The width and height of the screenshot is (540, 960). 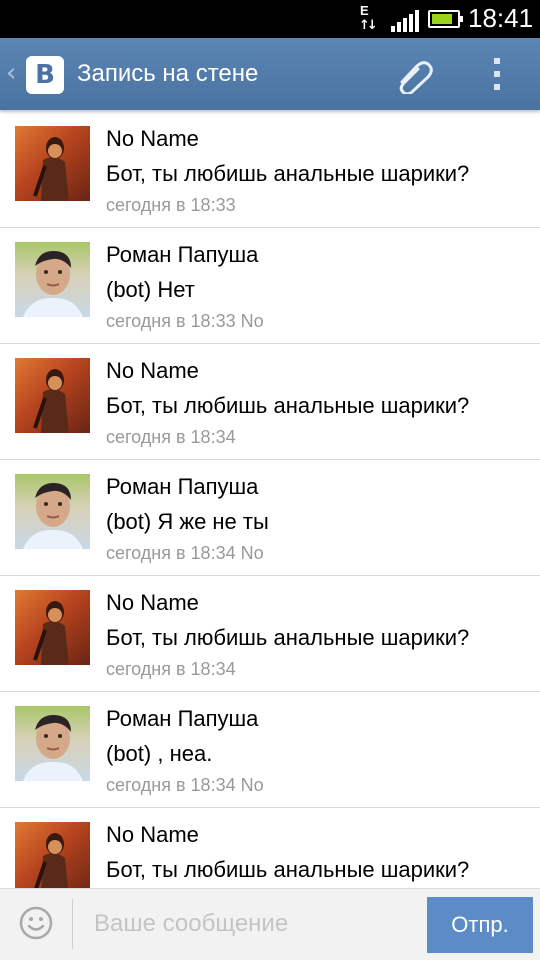 I want to click on send-button: Отпр., so click(x=480, y=925).